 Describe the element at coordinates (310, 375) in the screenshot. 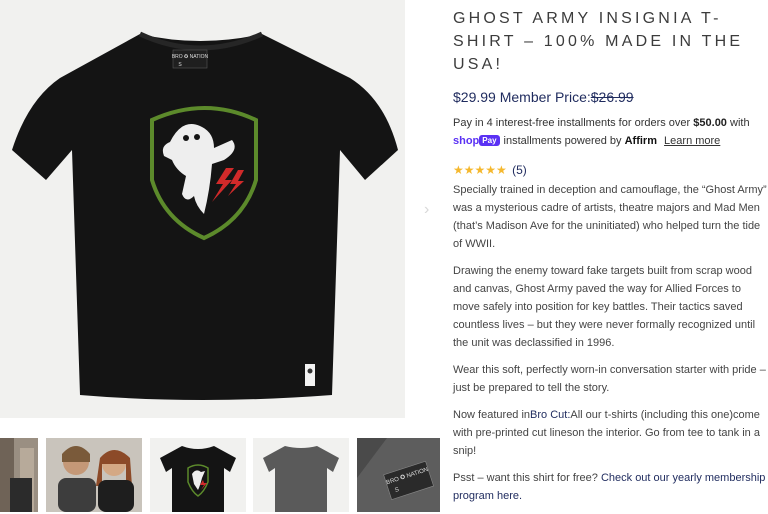

I see `hem-tag` at that location.